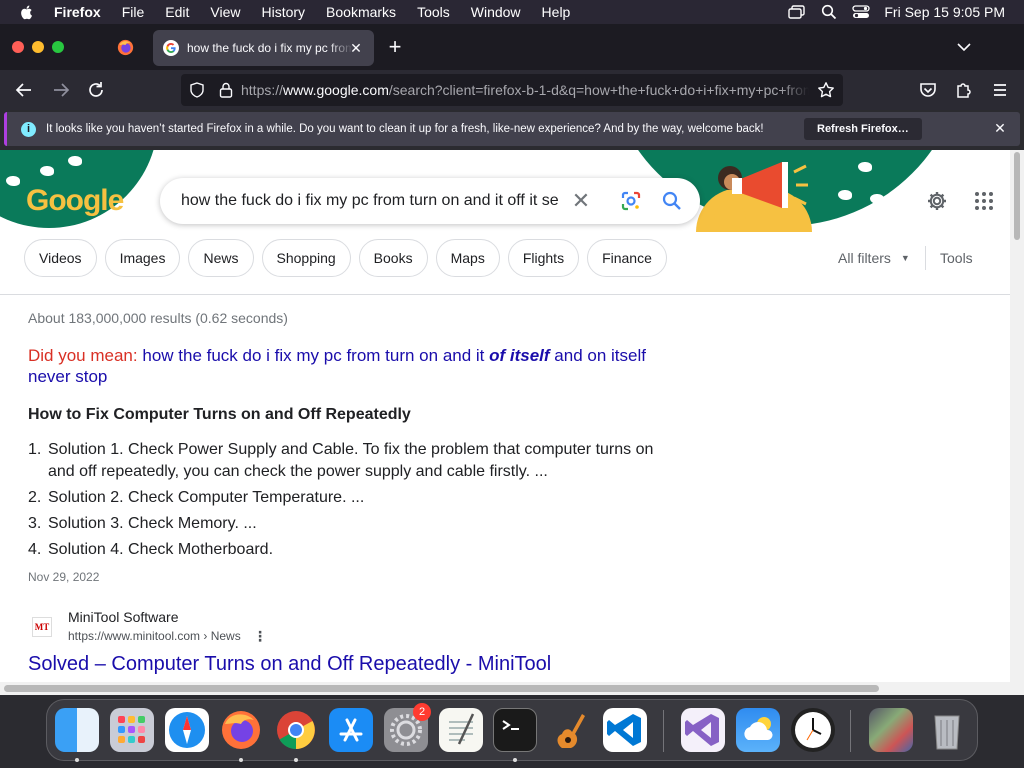 The height and width of the screenshot is (768, 1024). What do you see at coordinates (361, 12) in the screenshot?
I see `menu-bookmarks: Bookmarks` at bounding box center [361, 12].